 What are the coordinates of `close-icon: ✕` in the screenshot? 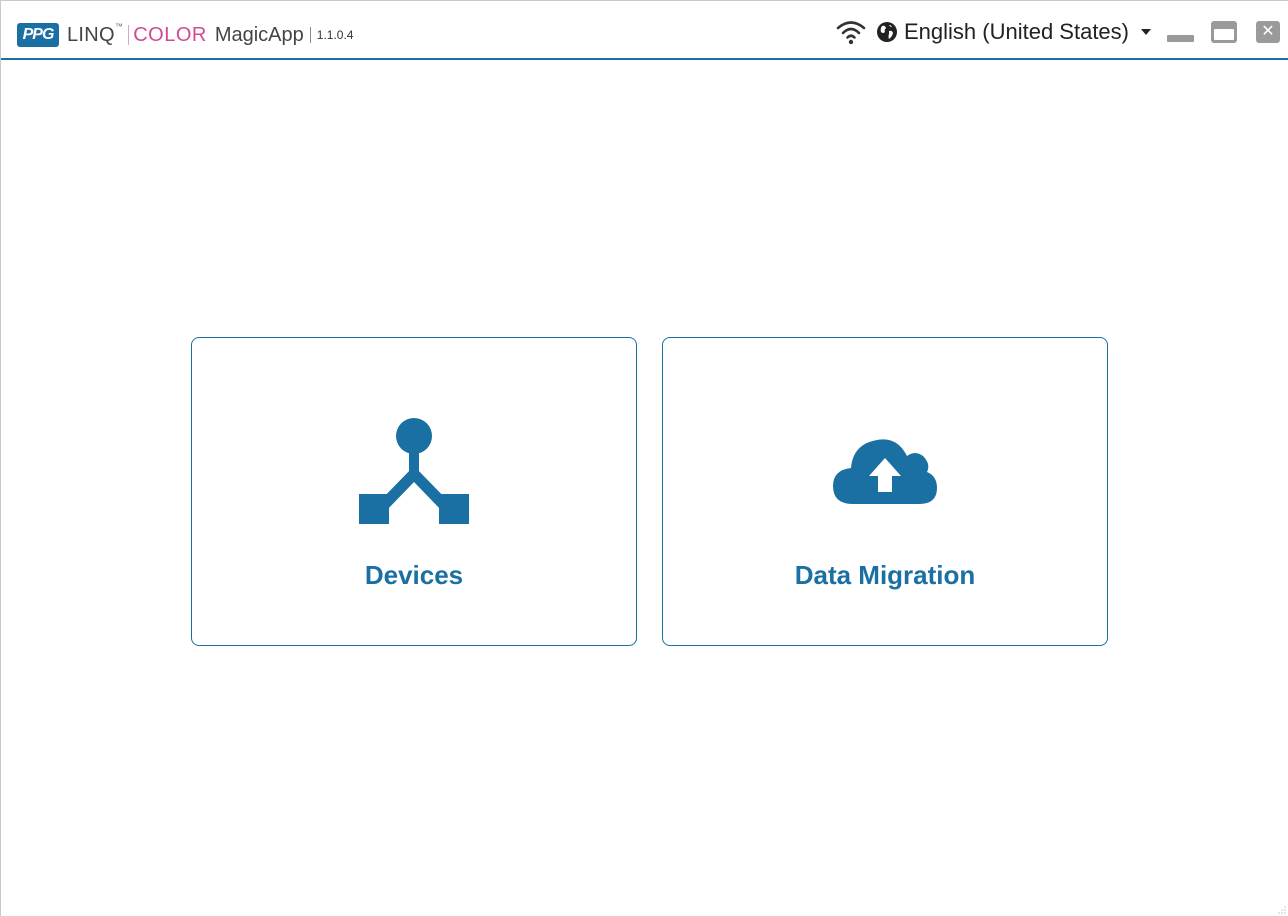 It's located at (1268, 32).